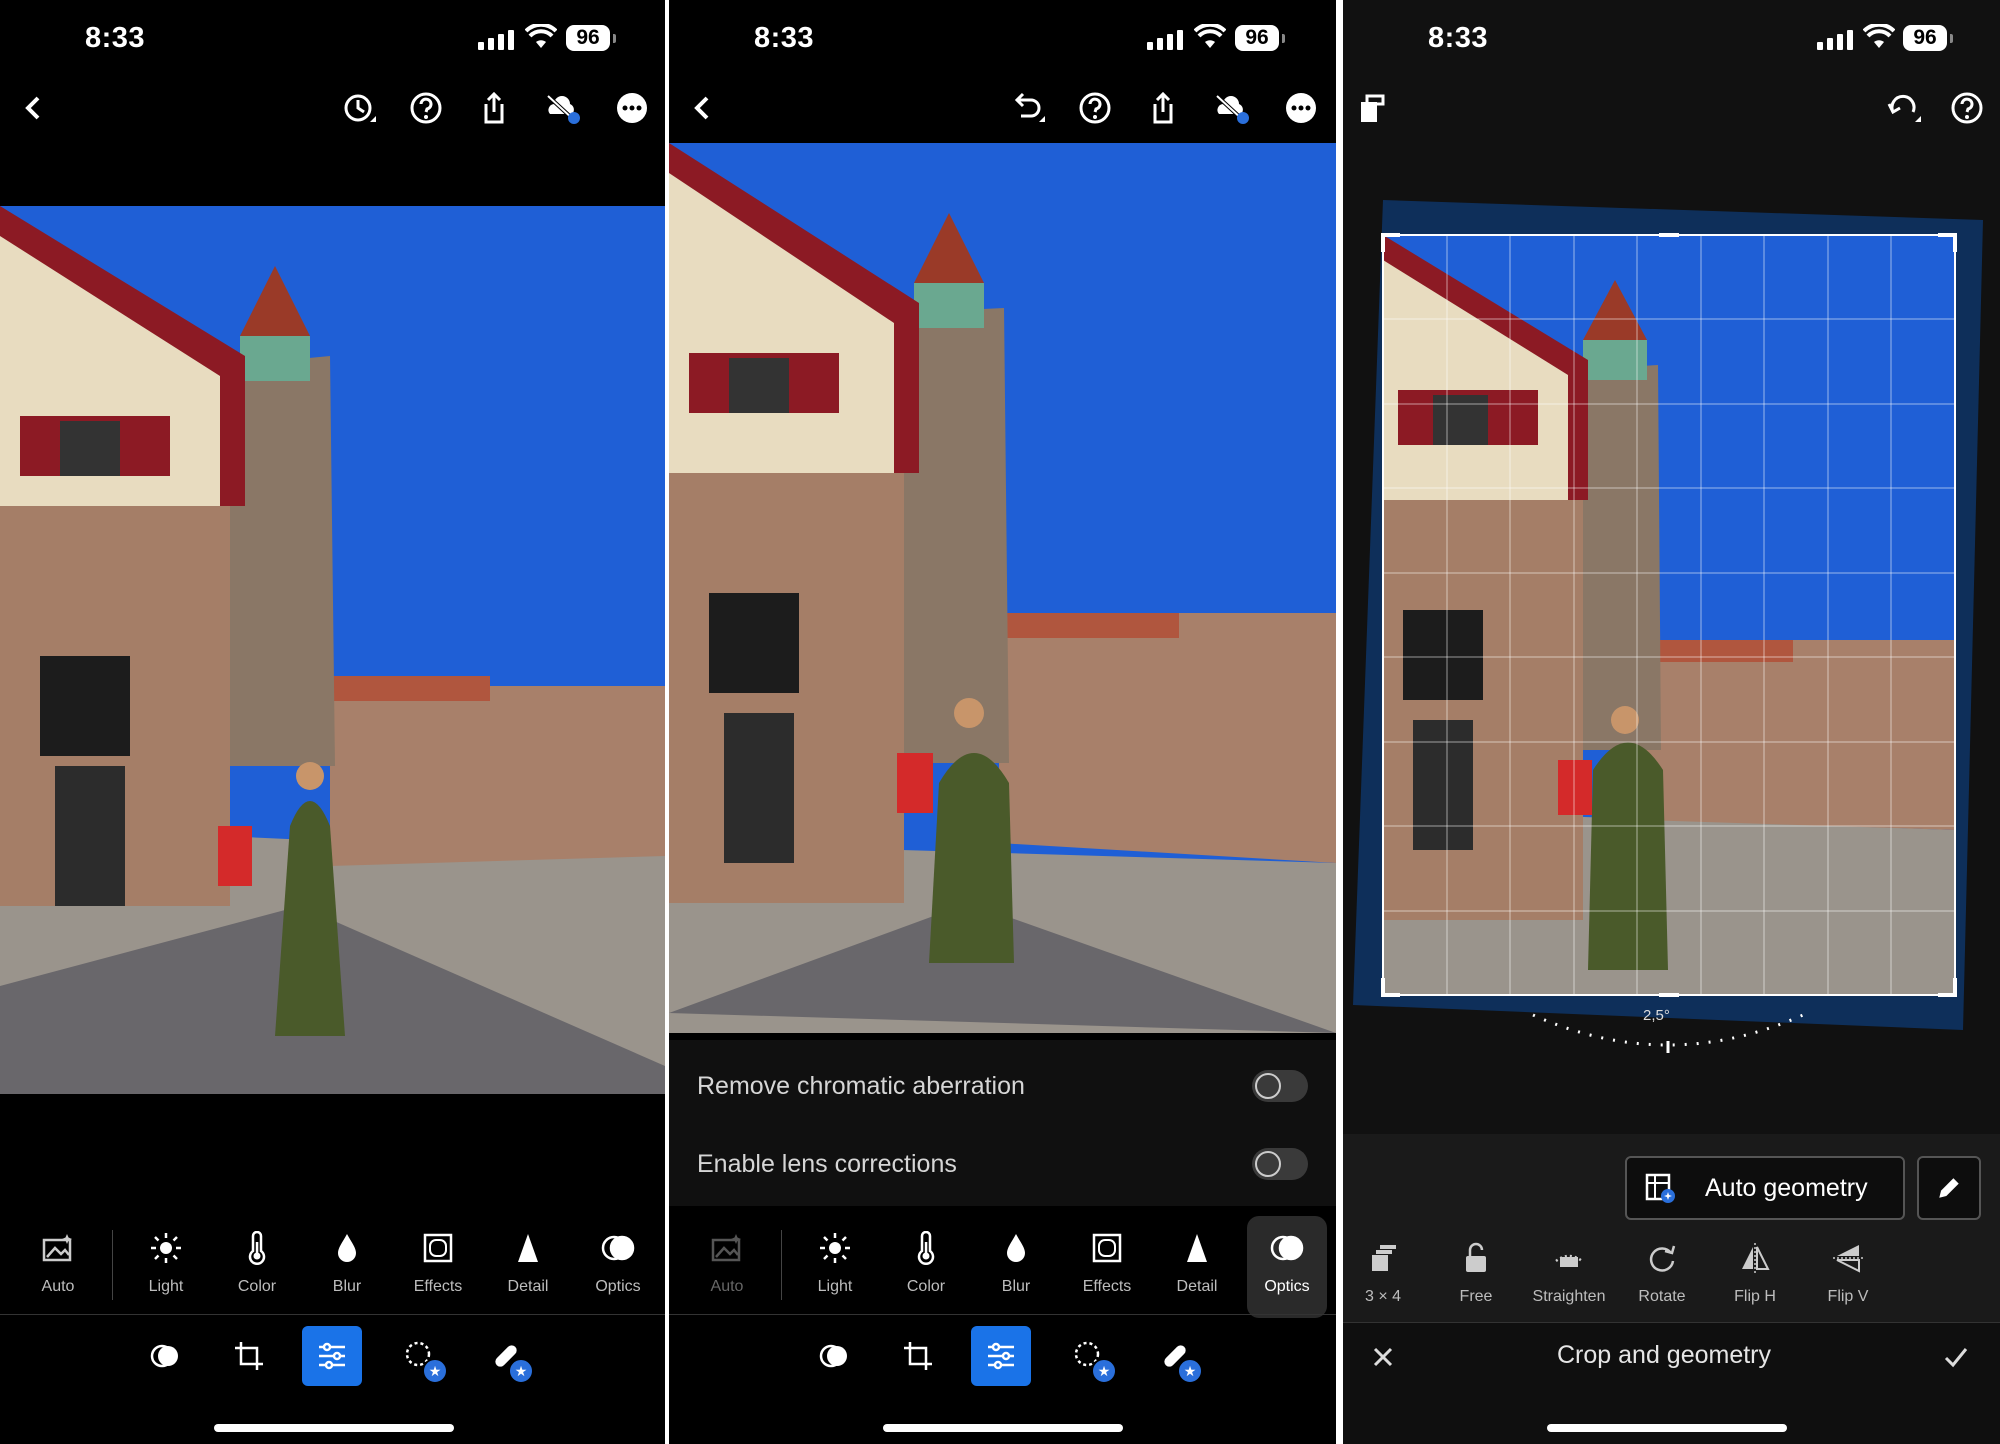  I want to click on aspect-icon, so click(1384, 1258).